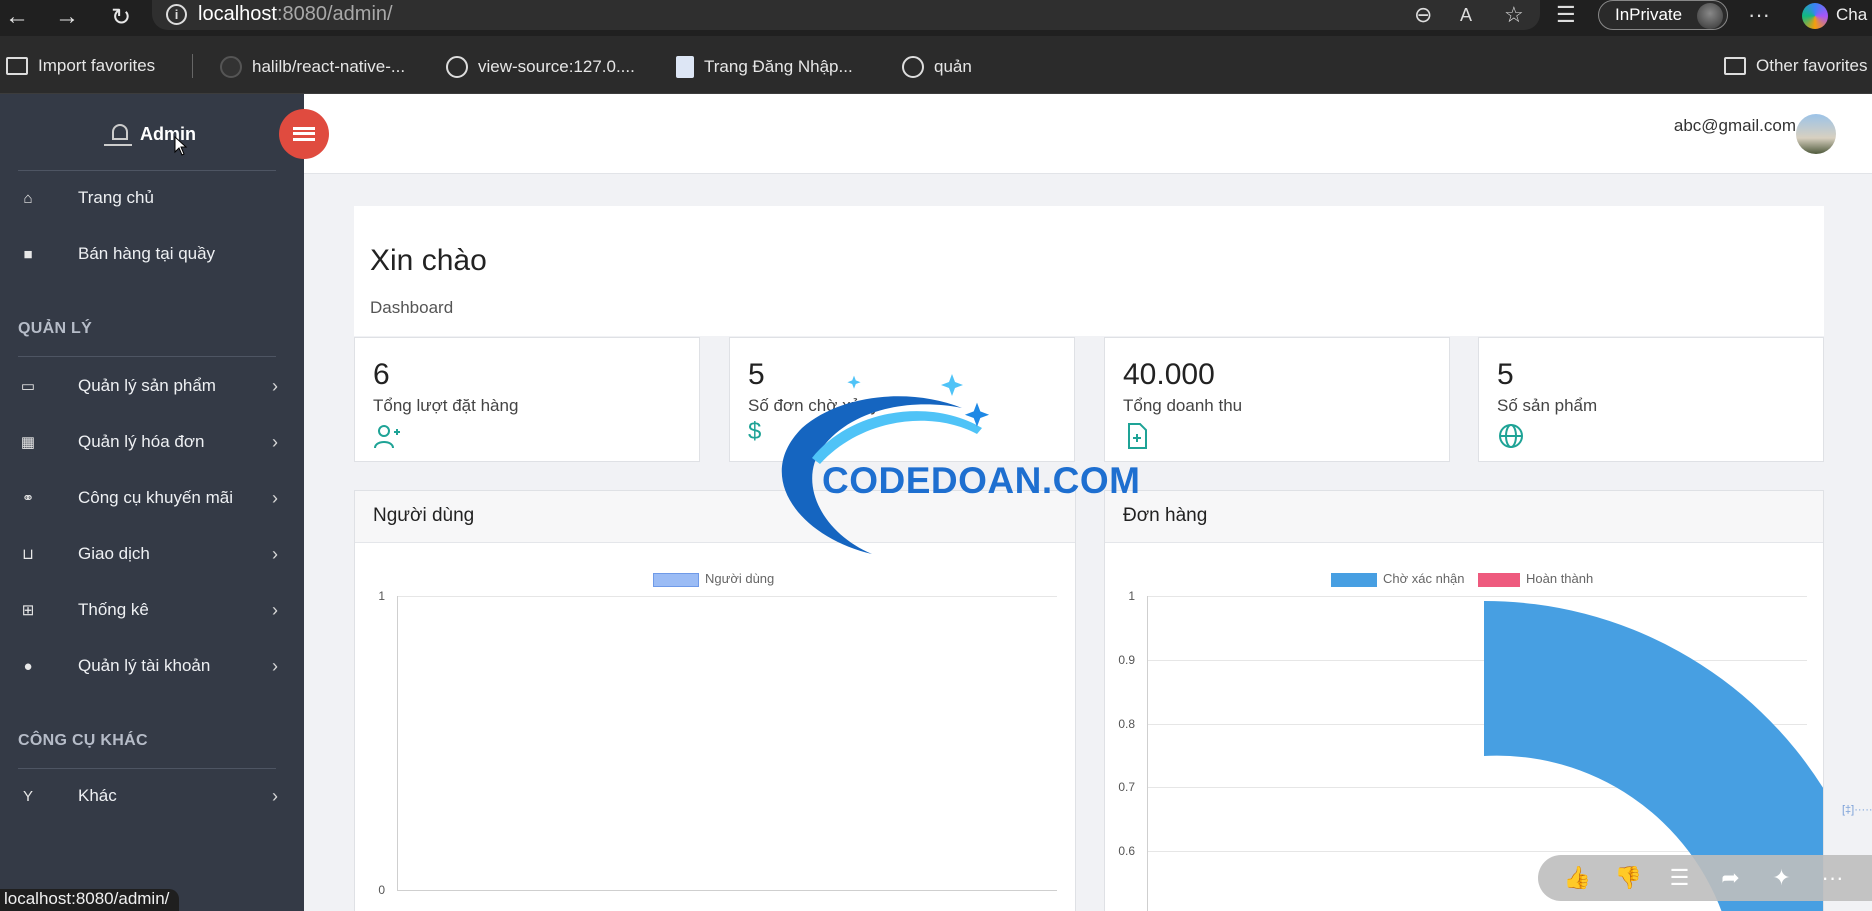 The image size is (1872, 911). Describe the element at coordinates (387, 437) in the screenshot. I see `user-plus-icon` at that location.